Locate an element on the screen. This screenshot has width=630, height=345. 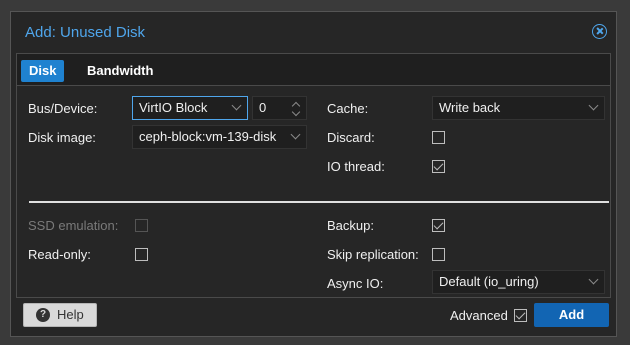
tab-bar: Disk Bandwidth is located at coordinates (313, 69).